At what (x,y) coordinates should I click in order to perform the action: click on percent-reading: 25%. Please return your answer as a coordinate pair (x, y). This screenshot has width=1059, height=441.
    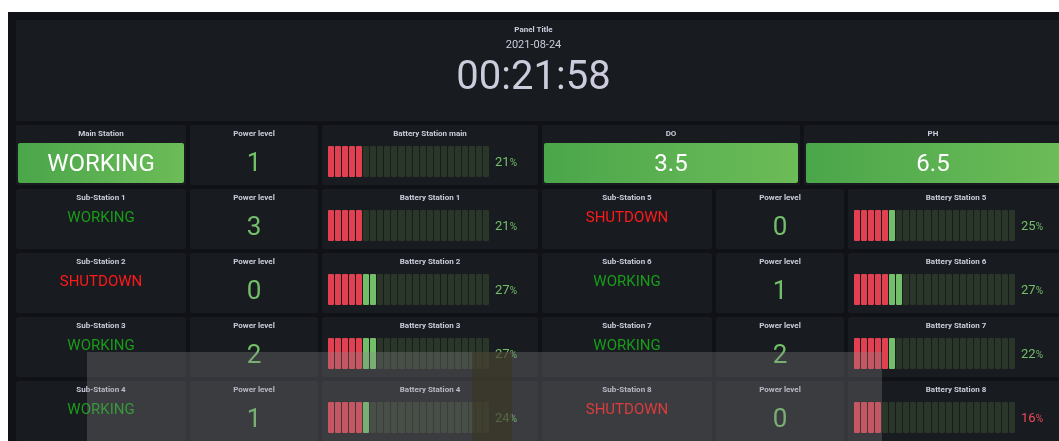
    Looking at the image, I should click on (1032, 225).